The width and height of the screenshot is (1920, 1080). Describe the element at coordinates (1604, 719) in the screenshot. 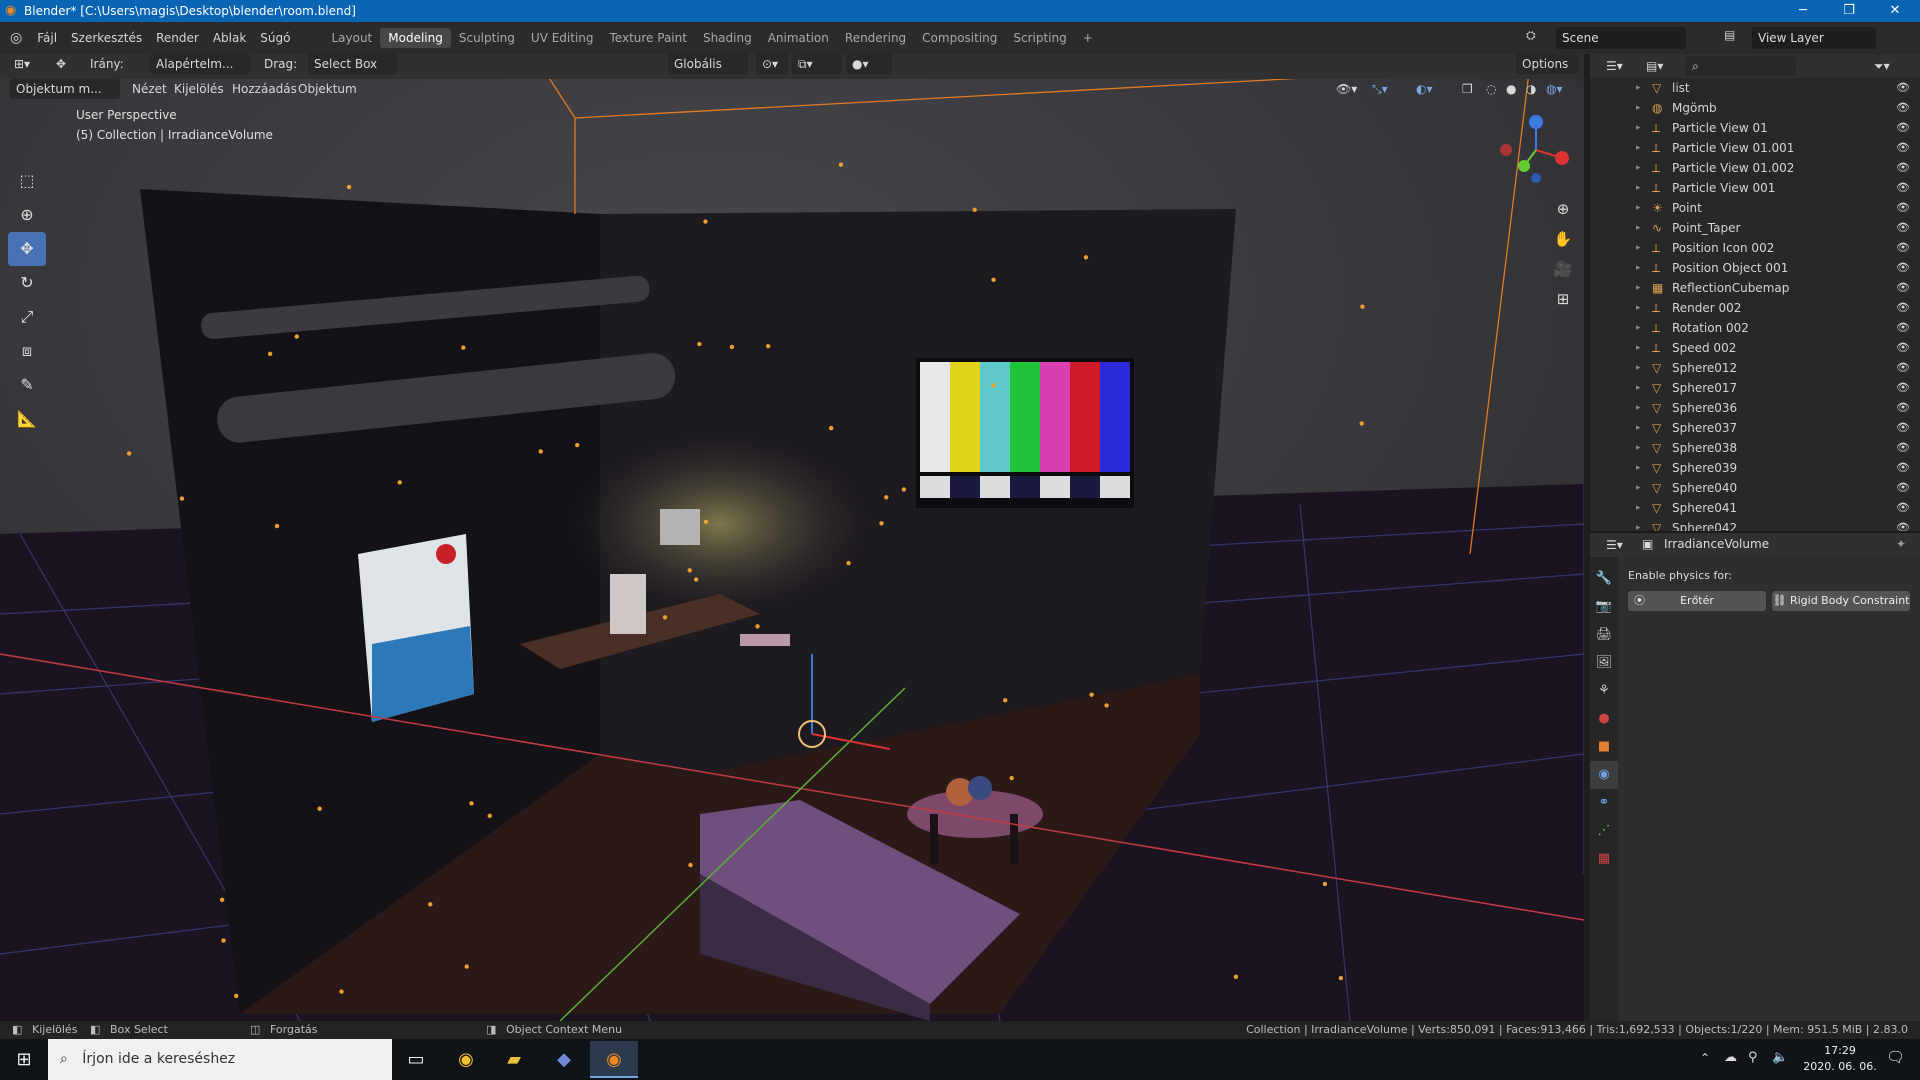

I see `world-tab-icon: ●` at that location.